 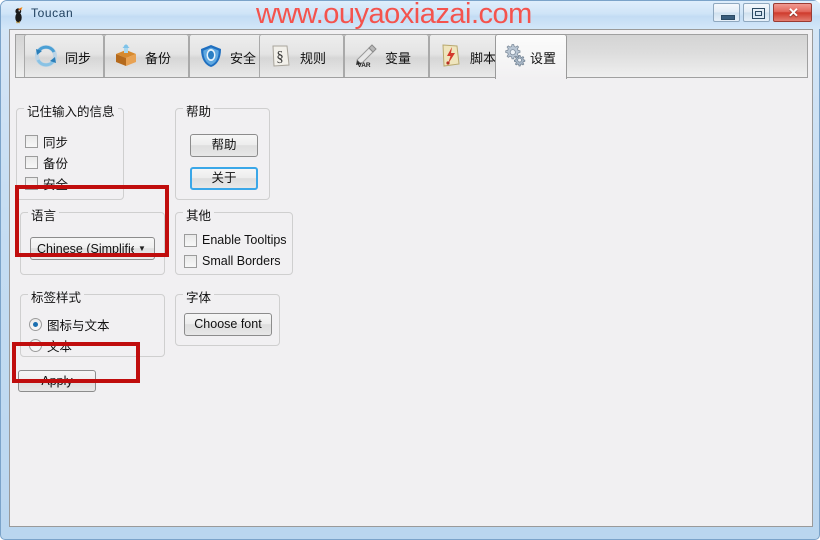 I want to click on tab-rules: § 规则, so click(x=301, y=55).